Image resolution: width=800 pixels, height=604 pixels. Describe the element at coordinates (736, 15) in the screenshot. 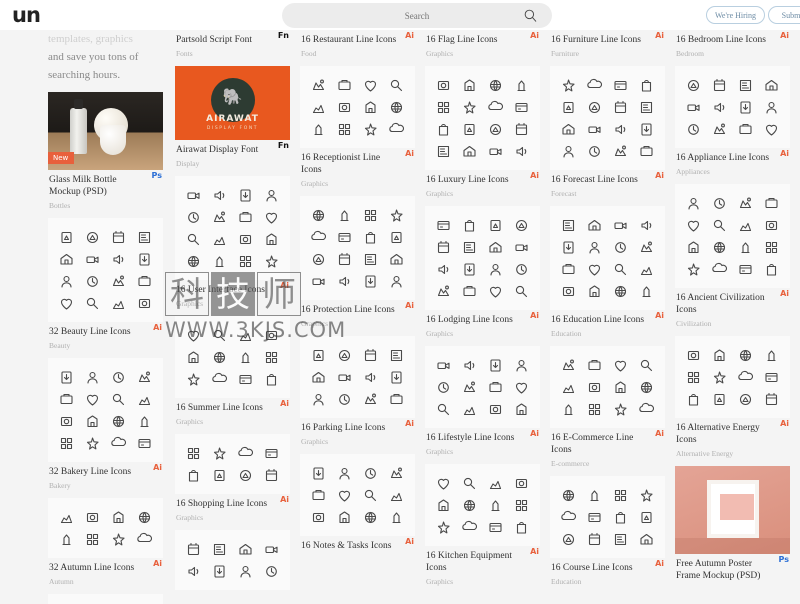

I see `hiring-button: We're Hiring` at that location.